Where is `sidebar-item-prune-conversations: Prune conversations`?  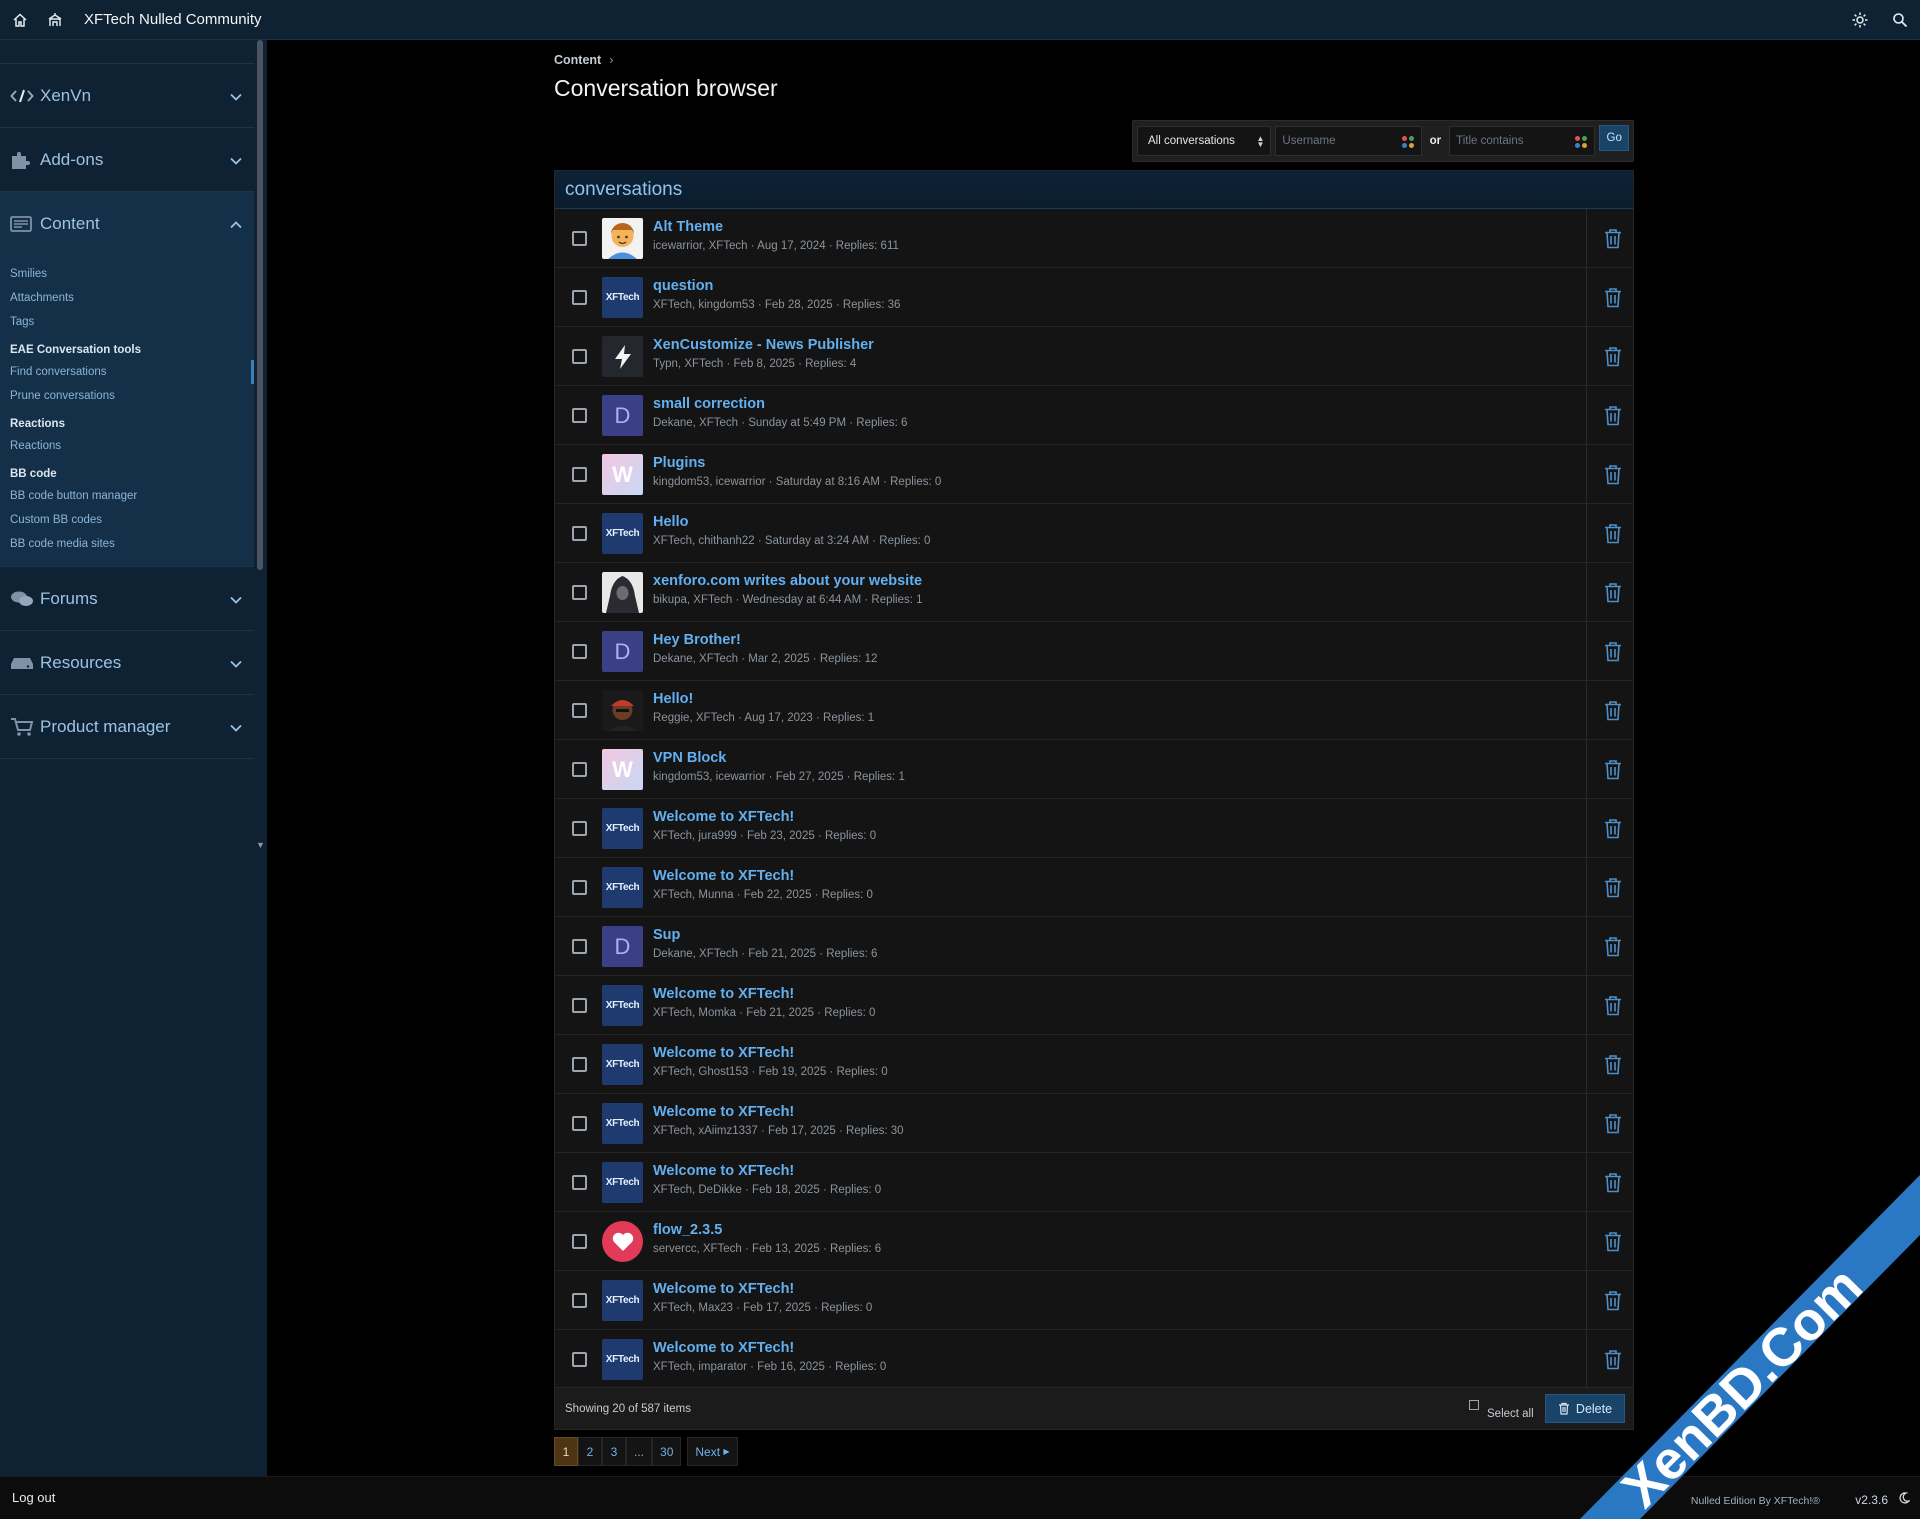
sidebar-item-prune-conversations: Prune conversations is located at coordinates (127, 396).